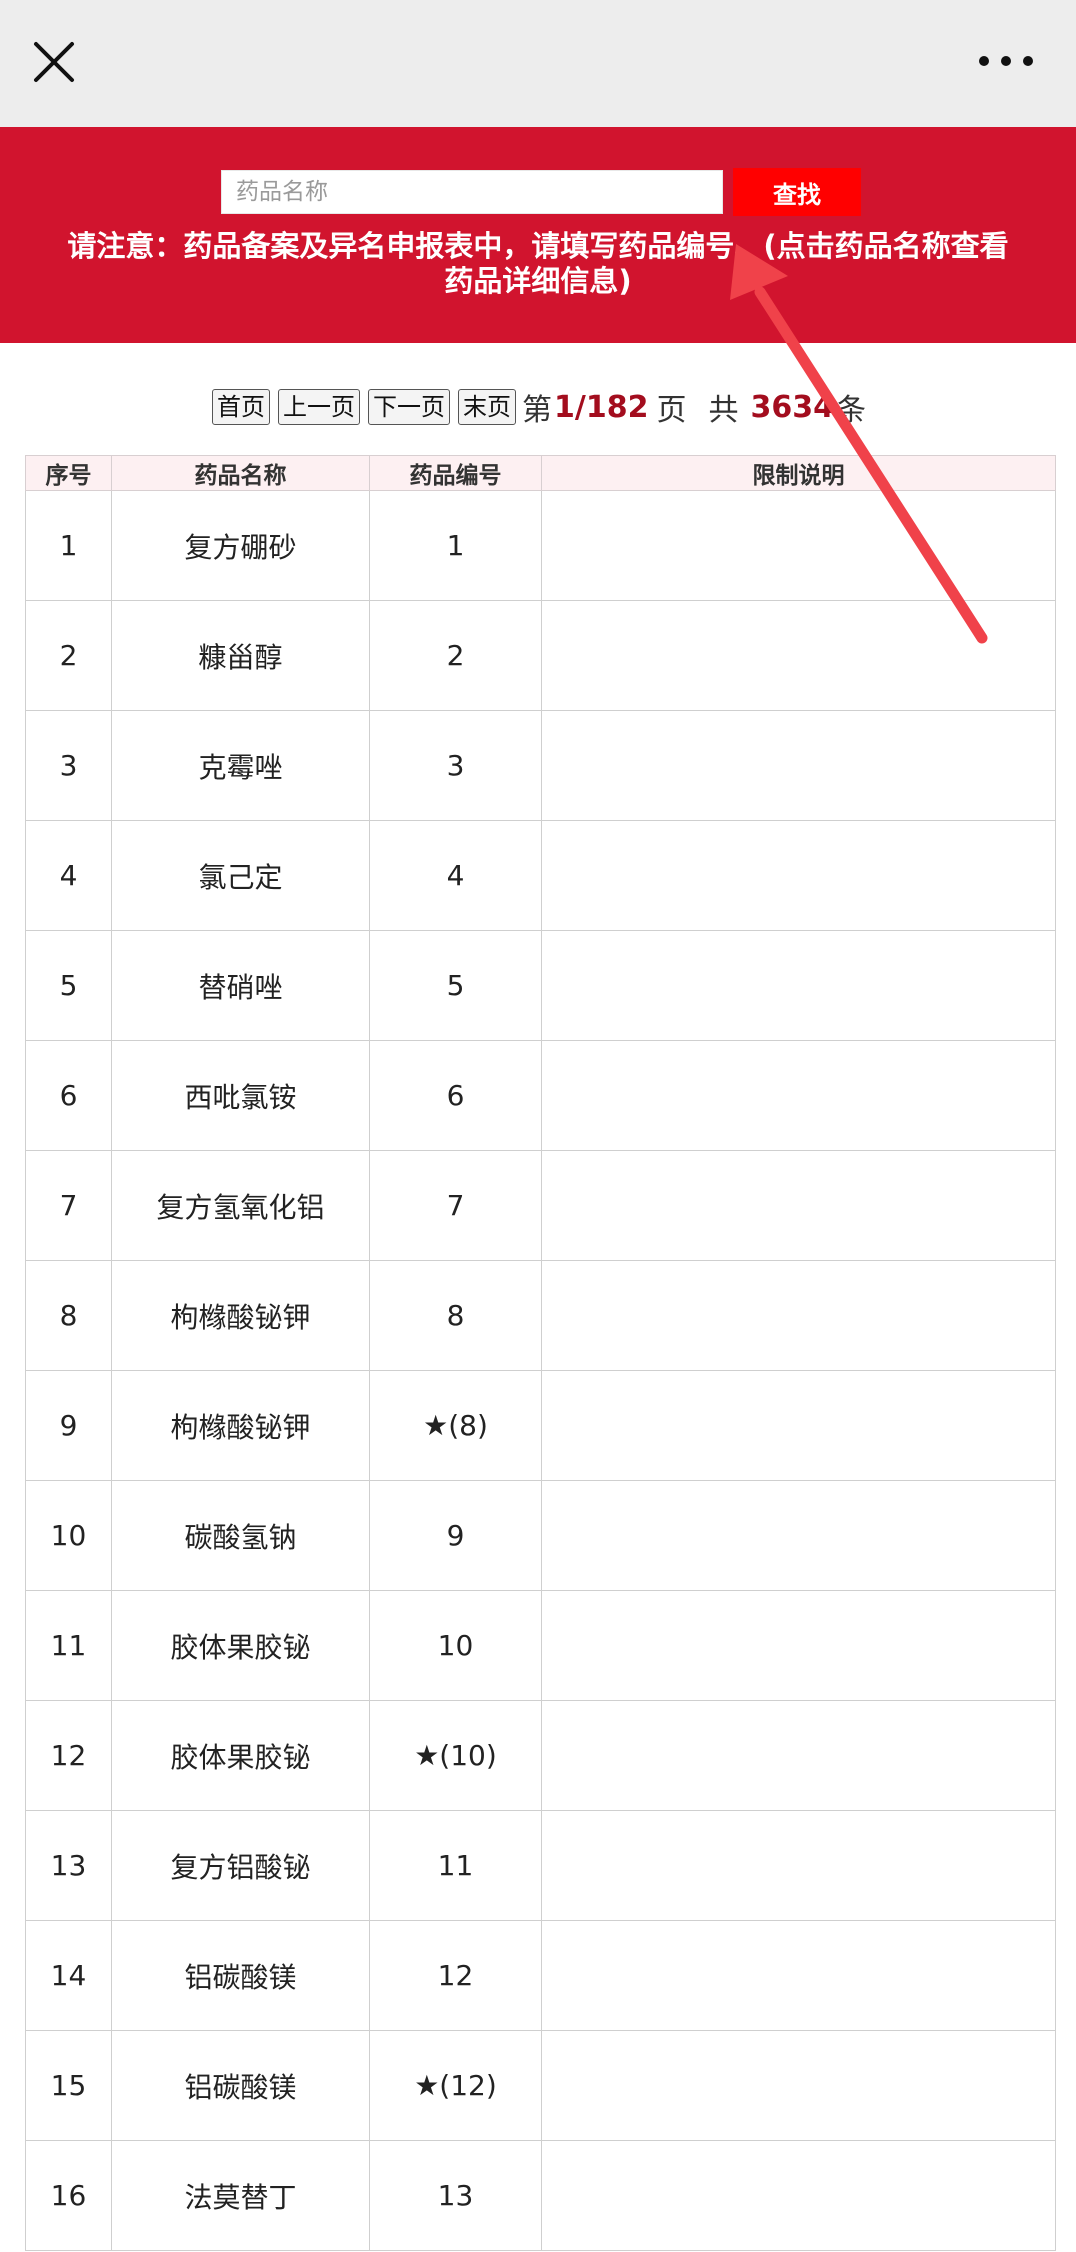 Image resolution: width=1076 pixels, height=2252 pixels. What do you see at coordinates (68, 985) in the screenshot?
I see `row-seq-cell: 5` at bounding box center [68, 985].